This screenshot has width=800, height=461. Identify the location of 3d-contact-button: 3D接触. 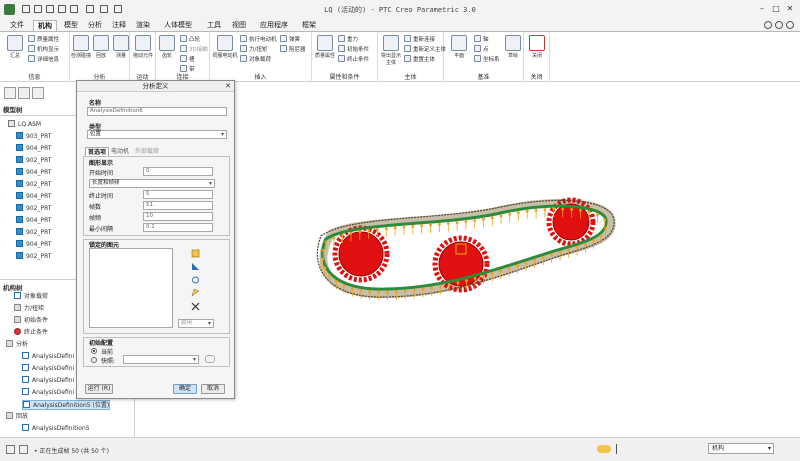
(194, 49).